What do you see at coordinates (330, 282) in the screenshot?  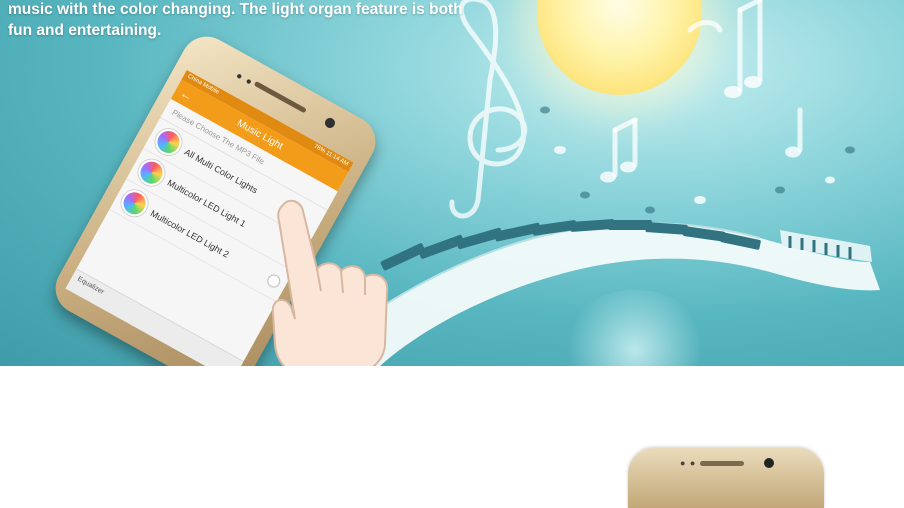 I see `pointing-hand-icon` at bounding box center [330, 282].